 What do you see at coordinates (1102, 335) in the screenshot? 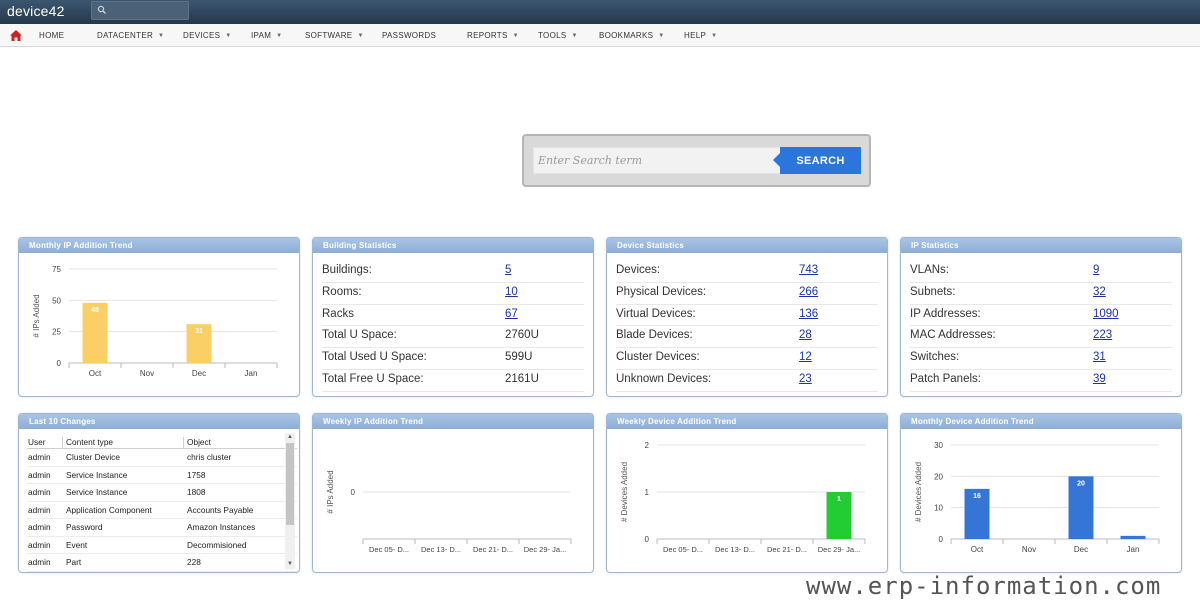
I see `stat-value-link: 223` at bounding box center [1102, 335].